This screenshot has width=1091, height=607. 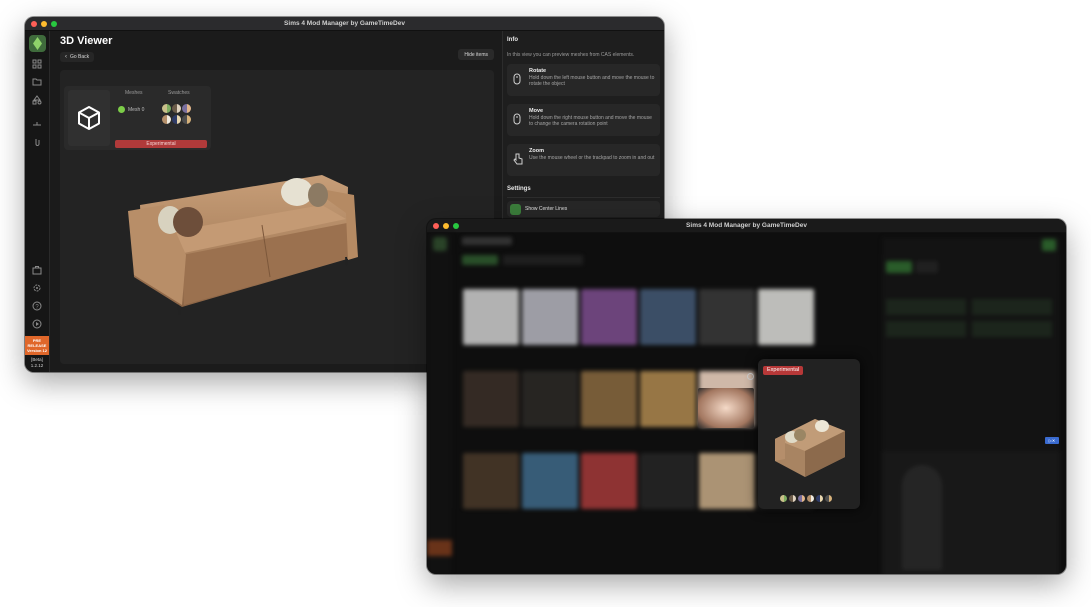 I want to click on popup-swatch-row, so click(x=806, y=498).